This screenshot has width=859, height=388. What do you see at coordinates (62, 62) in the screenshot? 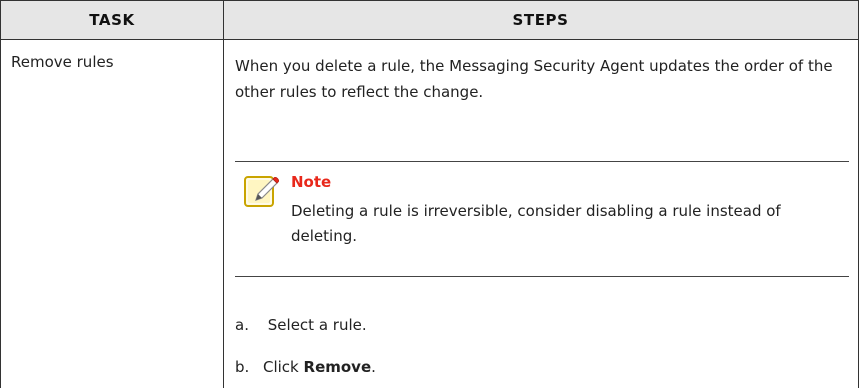
I see `task-cell: Remove rules` at bounding box center [62, 62].